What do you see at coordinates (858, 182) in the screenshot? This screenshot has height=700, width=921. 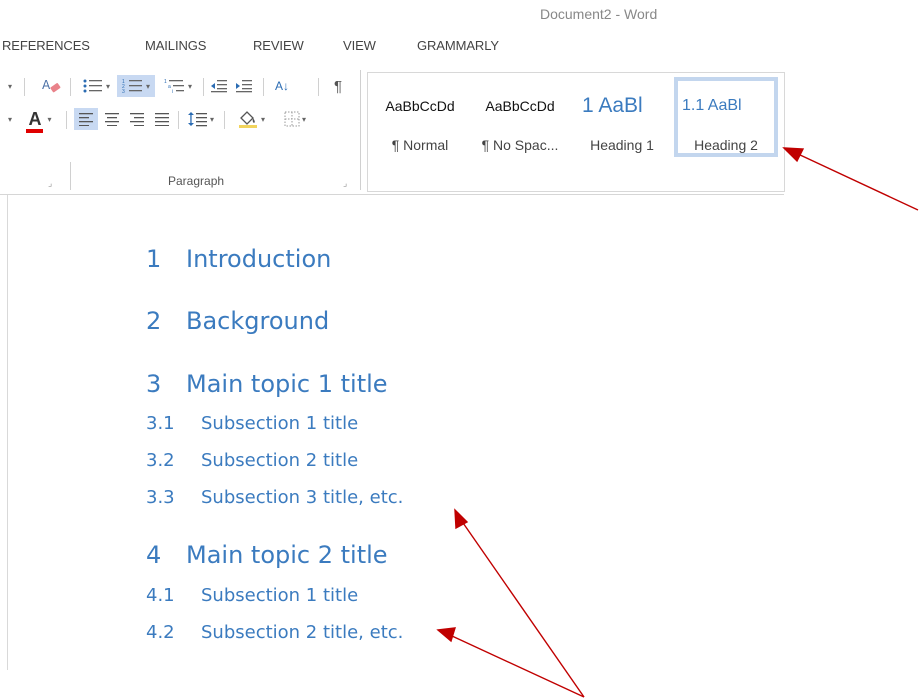 I see `annotation-arrow-styles` at bounding box center [858, 182].